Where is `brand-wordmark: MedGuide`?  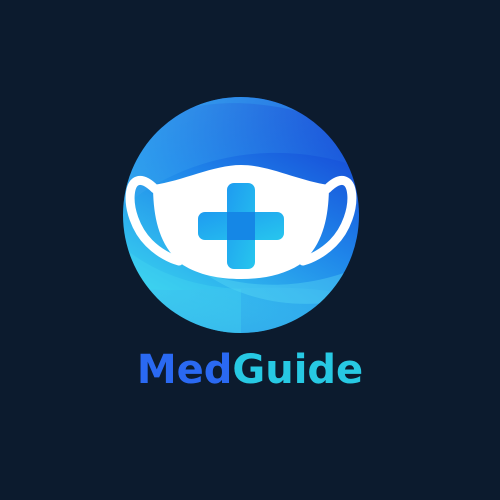 brand-wordmark: MedGuide is located at coordinates (250, 370).